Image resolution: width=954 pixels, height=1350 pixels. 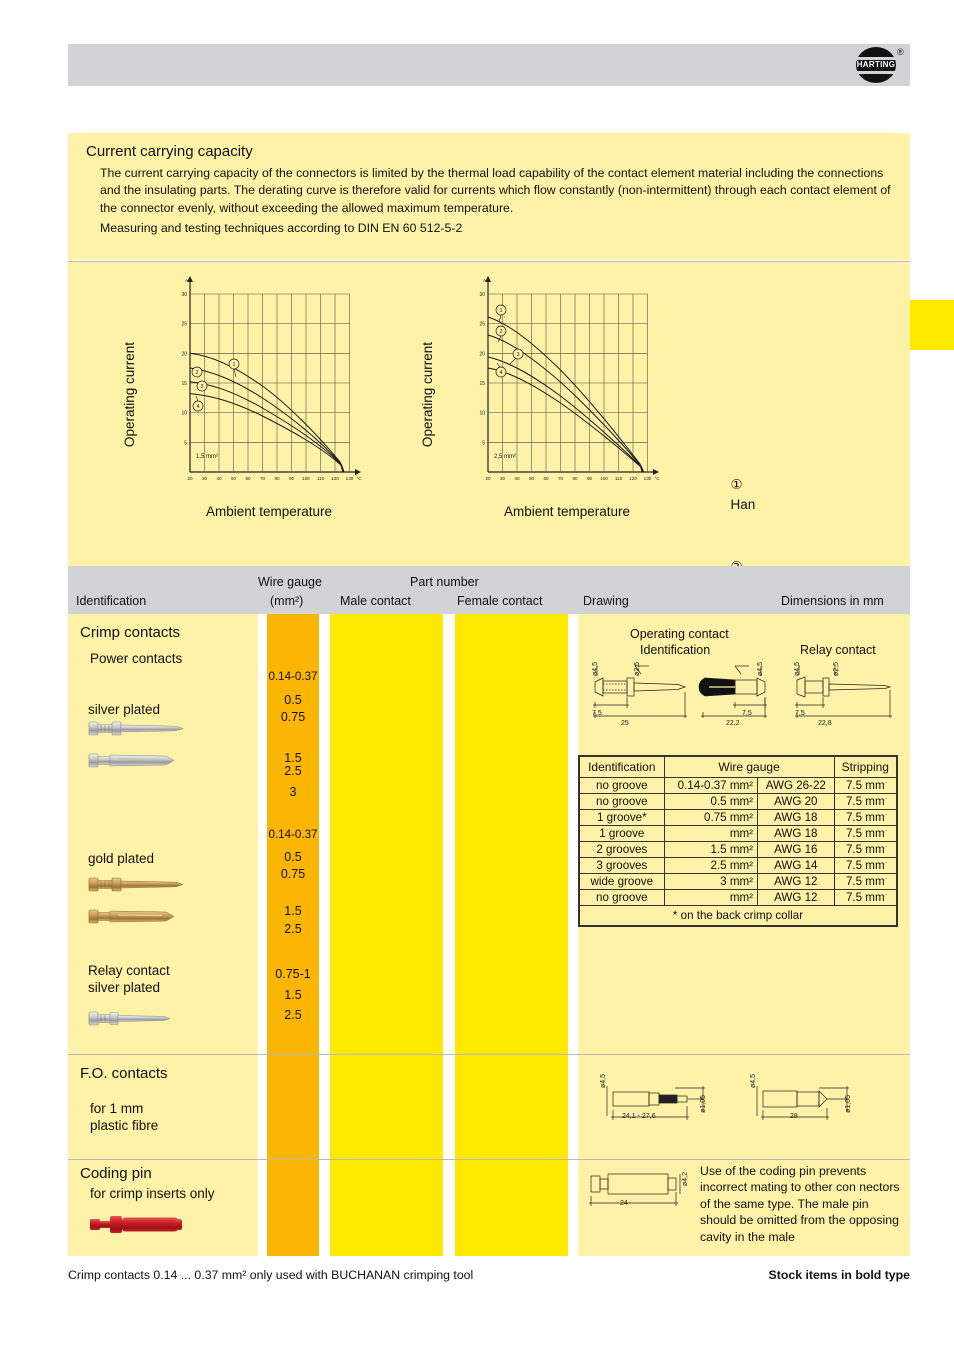 What do you see at coordinates (293, 1015) in the screenshot?
I see `gauge-value-relay-3: 2.5` at bounding box center [293, 1015].